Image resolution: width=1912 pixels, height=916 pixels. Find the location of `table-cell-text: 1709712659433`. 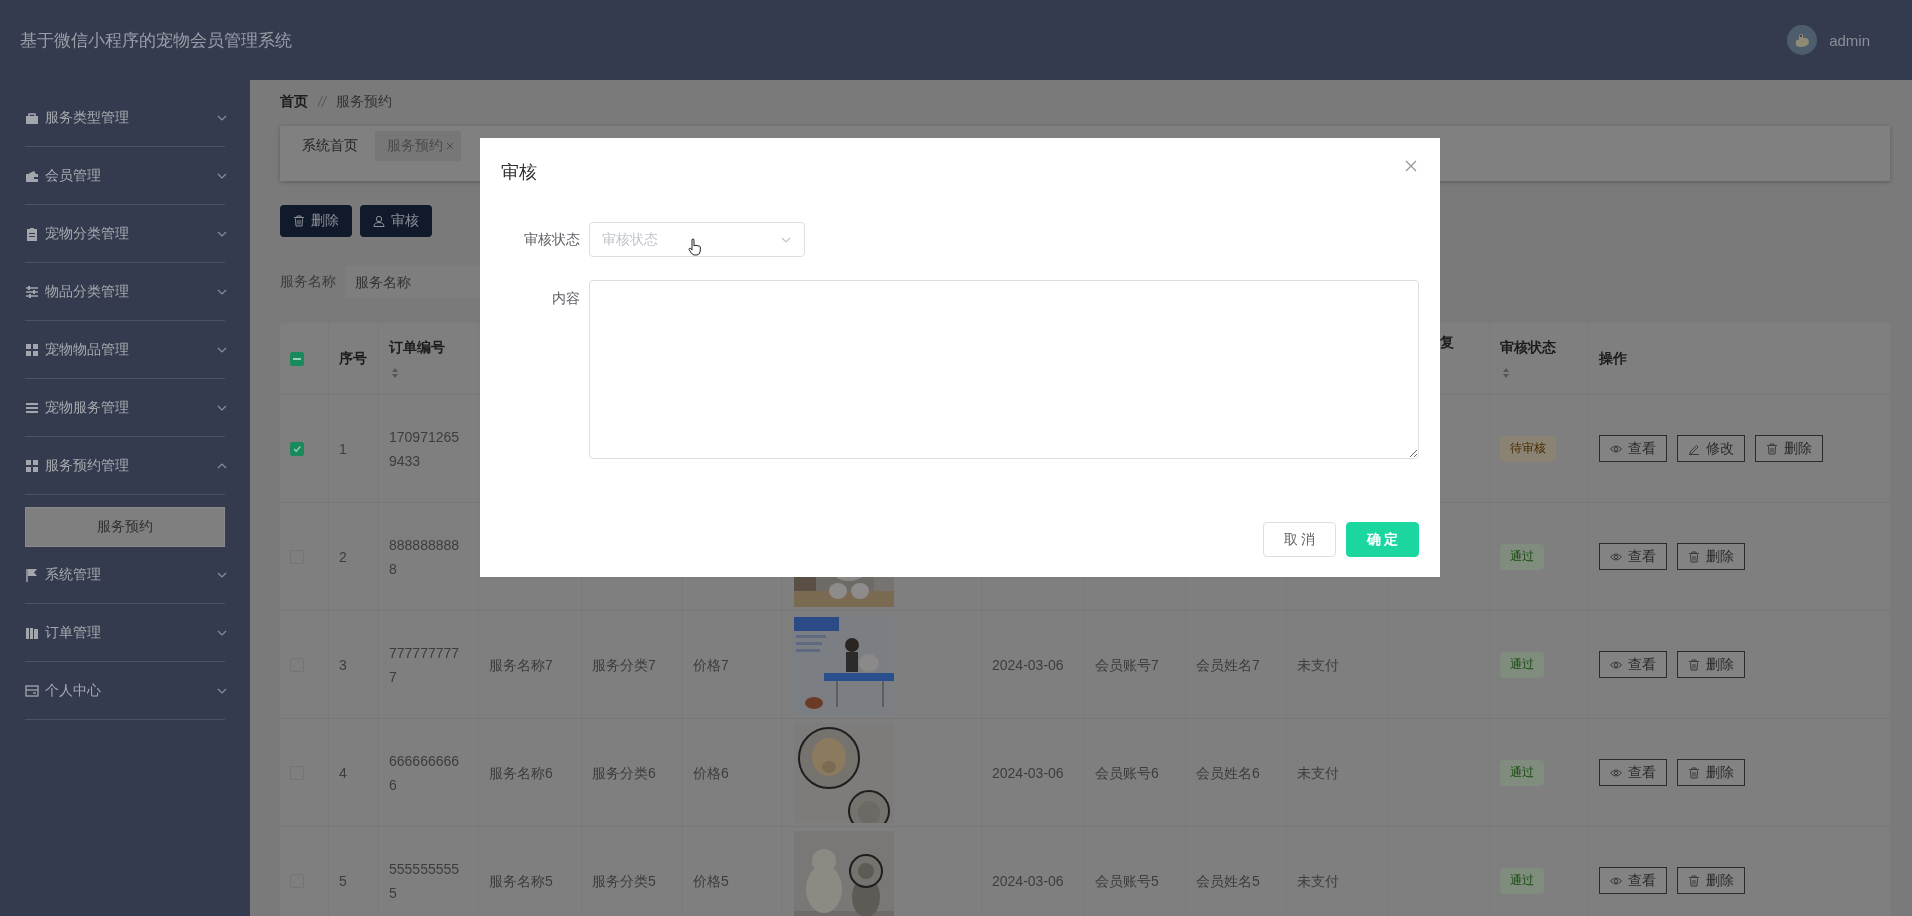

table-cell-text: 1709712659433 is located at coordinates (425, 449).